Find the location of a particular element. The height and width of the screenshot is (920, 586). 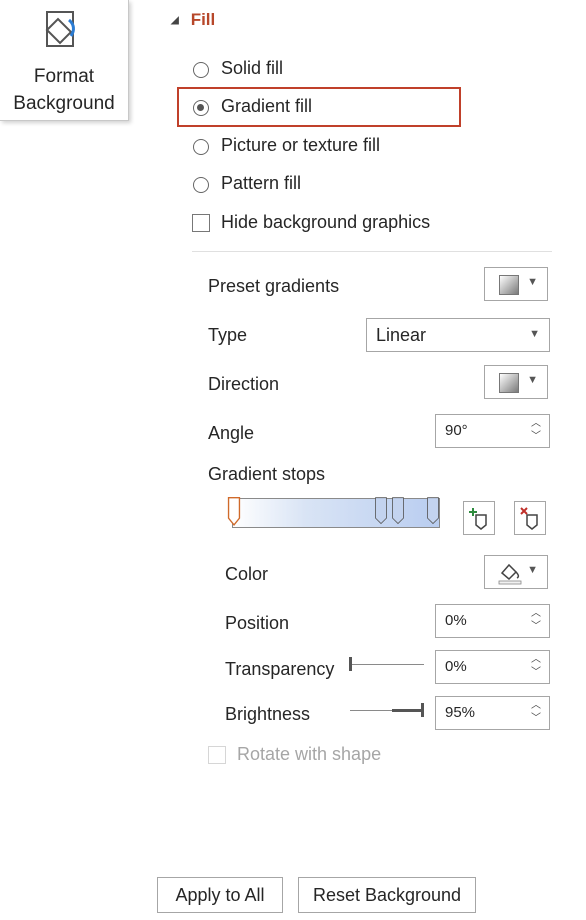

brightness-slider-fill is located at coordinates (407, 710).